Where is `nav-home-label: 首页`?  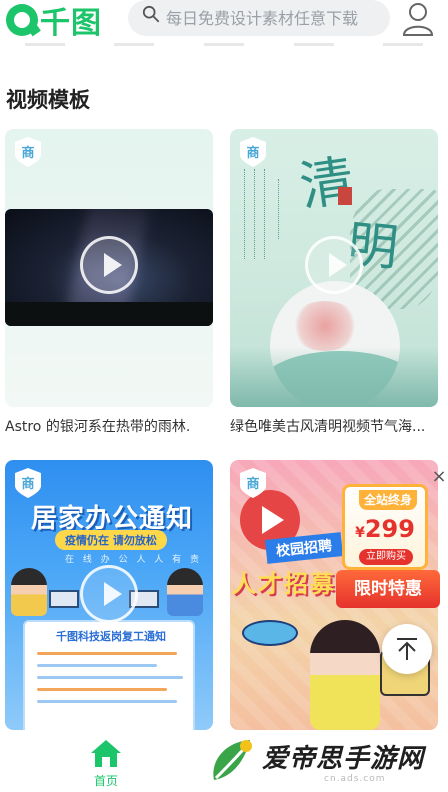 nav-home-label: 首页 is located at coordinates (105, 781).